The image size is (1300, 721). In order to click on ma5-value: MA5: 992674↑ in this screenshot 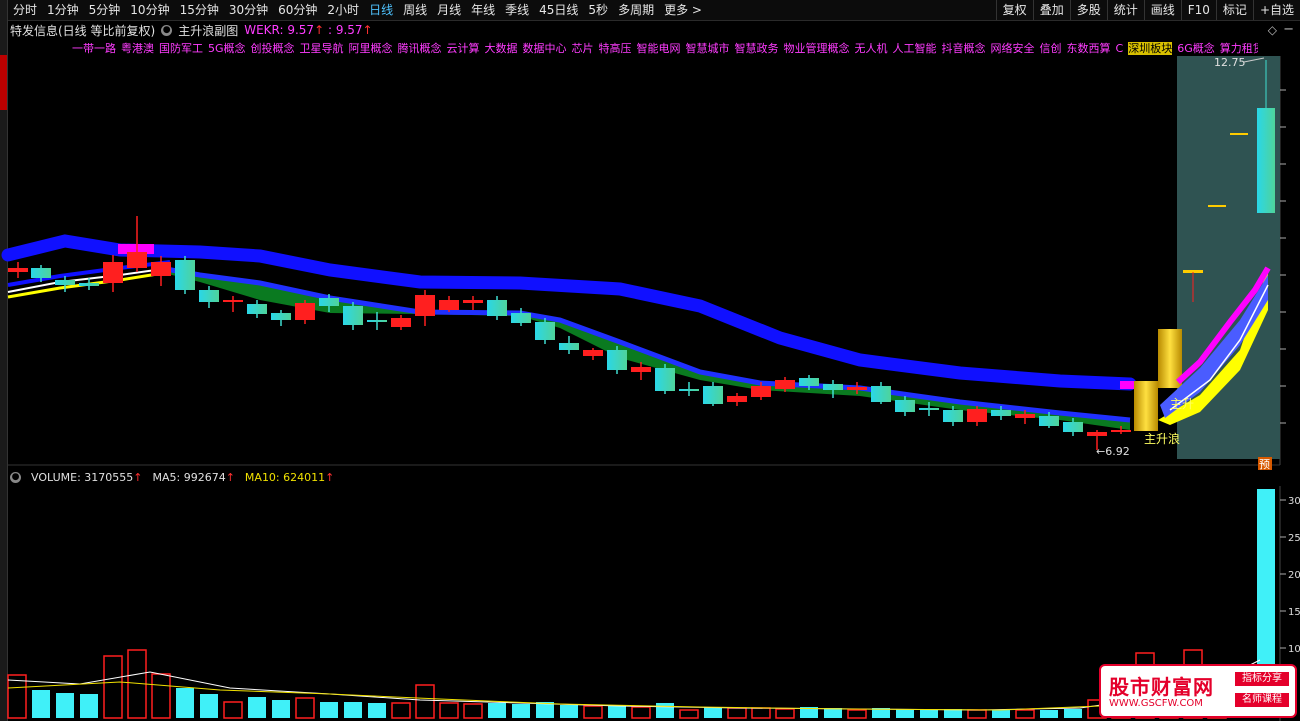, I will do `click(193, 477)`.